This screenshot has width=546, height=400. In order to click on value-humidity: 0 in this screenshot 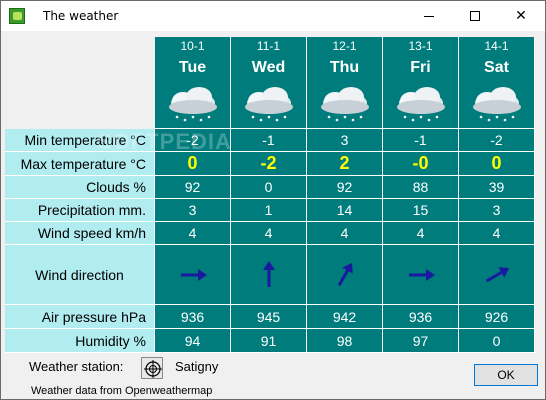, I will do `click(497, 341)`.